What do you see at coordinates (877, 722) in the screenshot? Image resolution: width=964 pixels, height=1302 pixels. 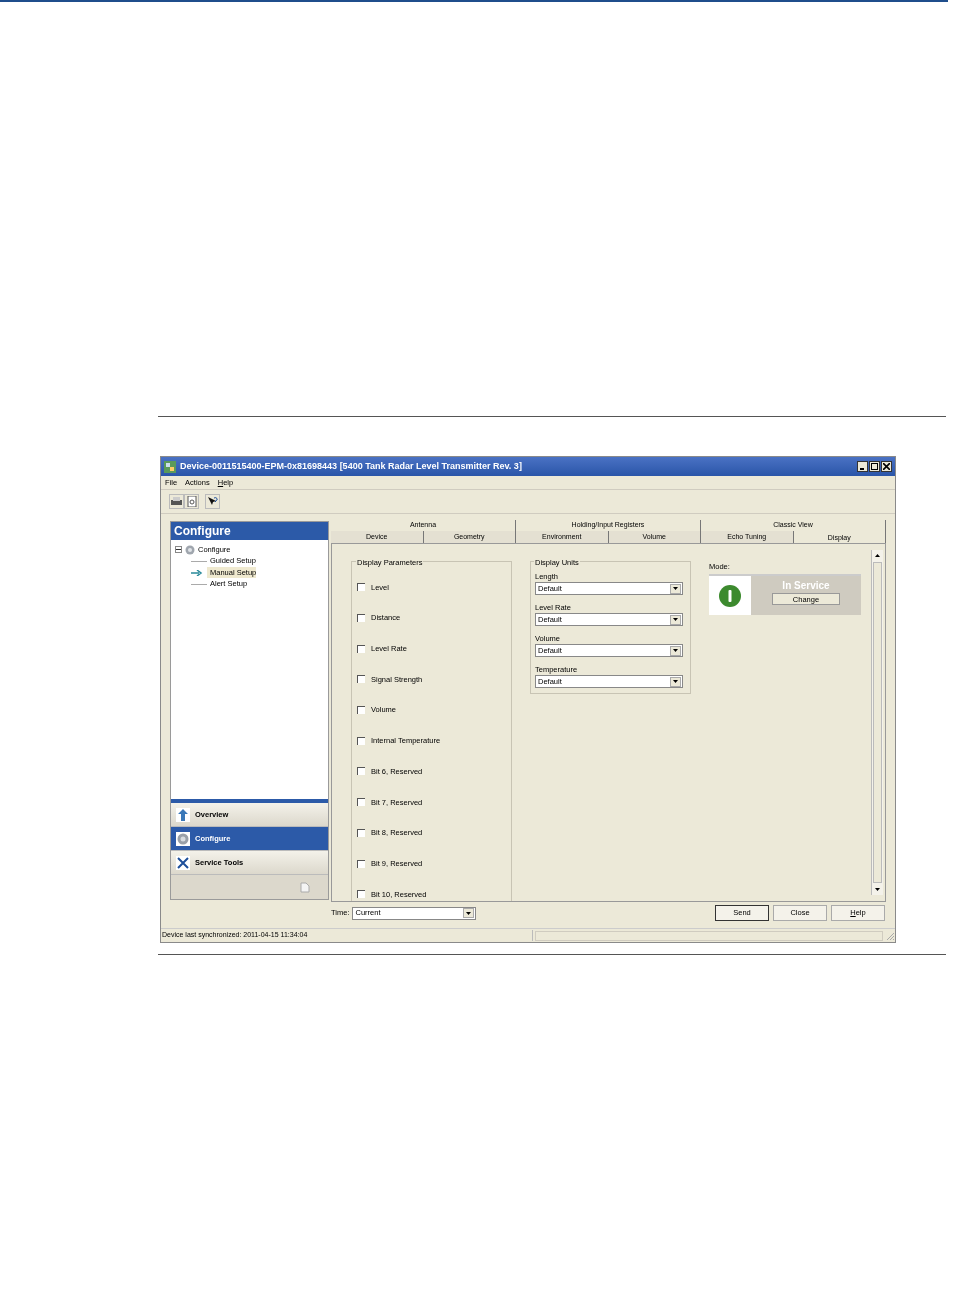 I see `scrollbar` at bounding box center [877, 722].